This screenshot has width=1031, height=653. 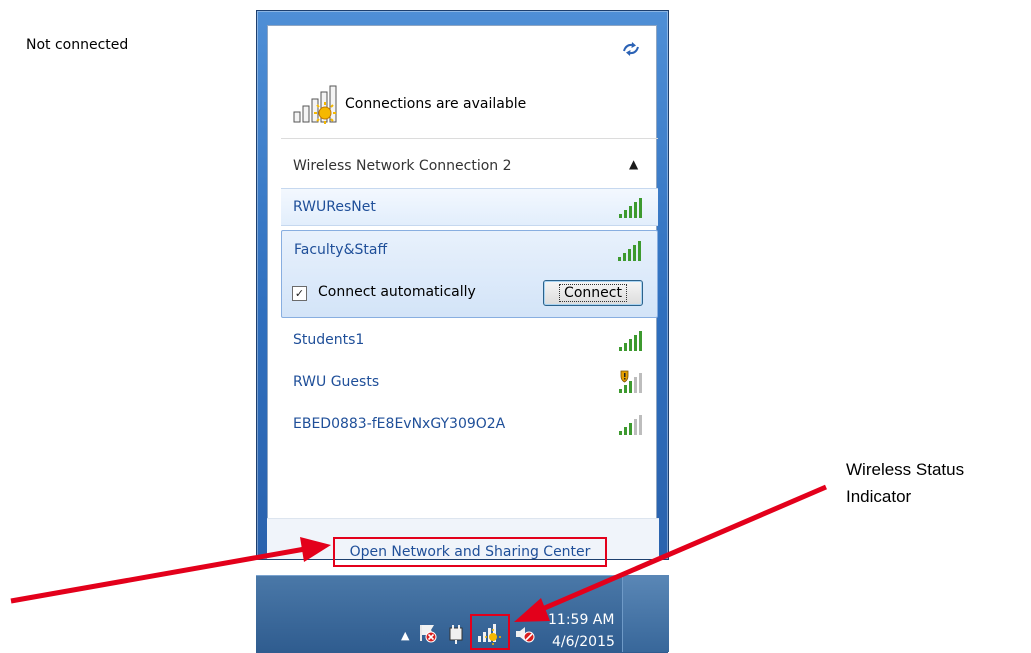 I want to click on callout-line1: Wireless Status, so click(x=905, y=469).